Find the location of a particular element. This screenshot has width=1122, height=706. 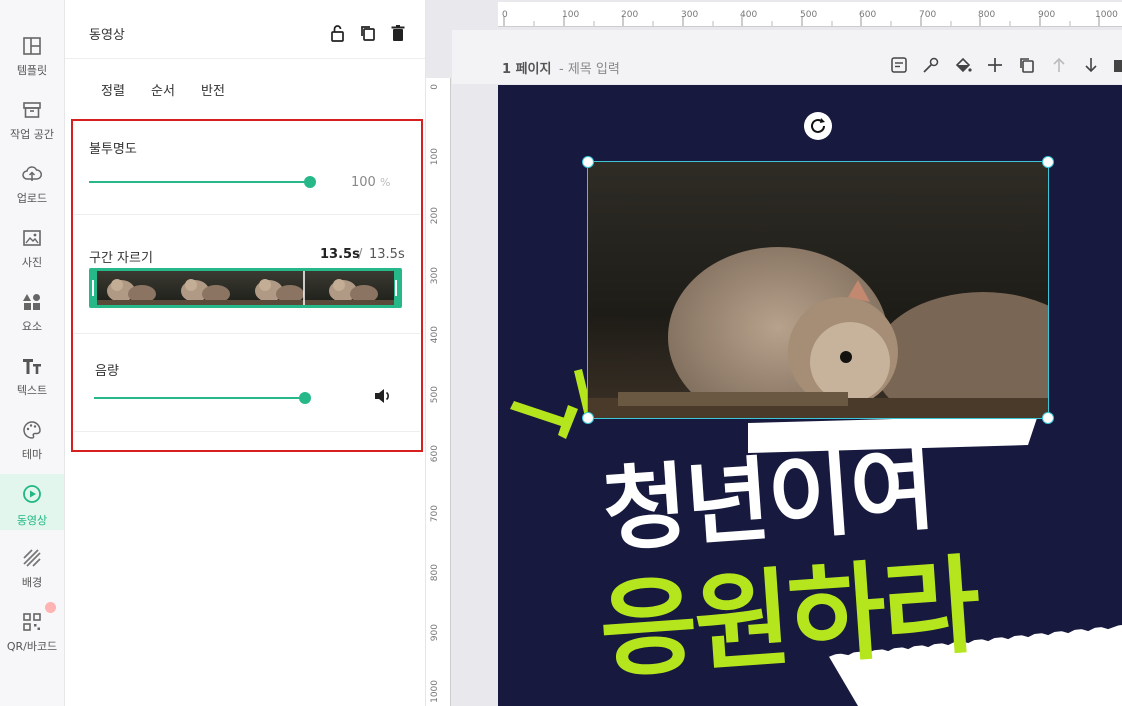

magic-wand-icon is located at coordinates (931, 65).